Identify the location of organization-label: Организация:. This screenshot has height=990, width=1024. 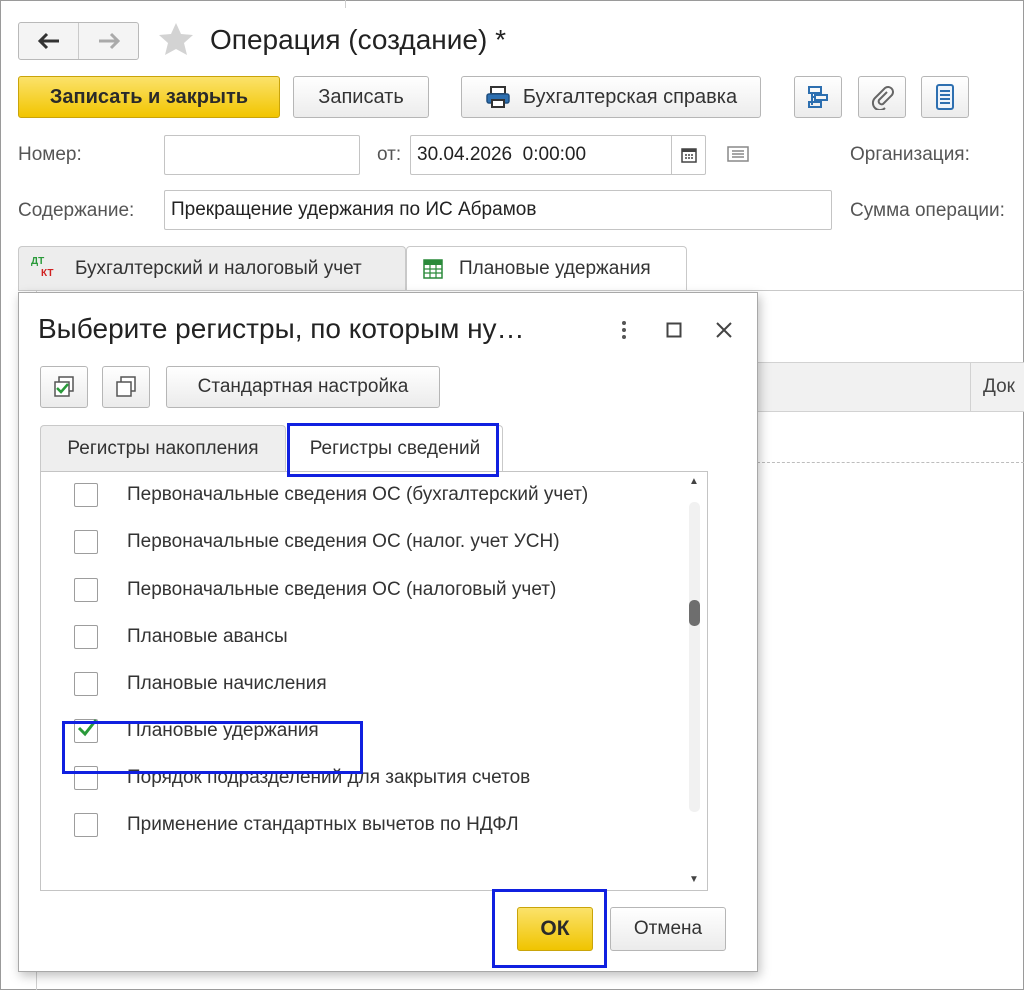
(910, 154).